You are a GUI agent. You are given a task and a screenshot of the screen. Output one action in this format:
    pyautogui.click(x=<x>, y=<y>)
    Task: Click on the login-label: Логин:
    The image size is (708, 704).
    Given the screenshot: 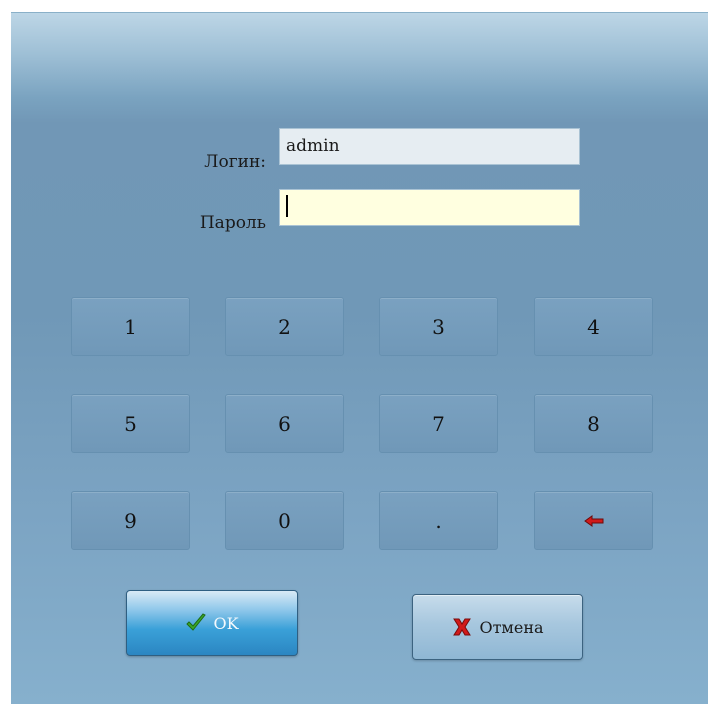 What is the action you would take?
    pyautogui.click(x=235, y=162)
    